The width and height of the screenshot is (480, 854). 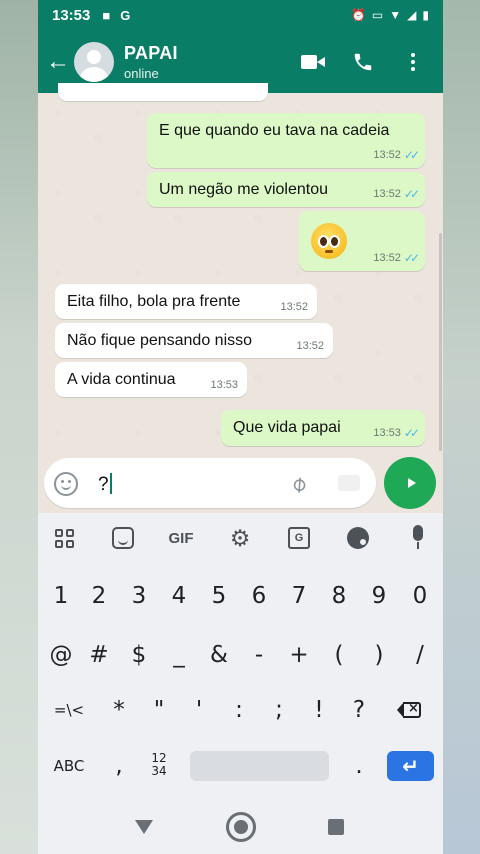 What do you see at coordinates (160, 340) in the screenshot?
I see `message-text: Não fique pensando nisso` at bounding box center [160, 340].